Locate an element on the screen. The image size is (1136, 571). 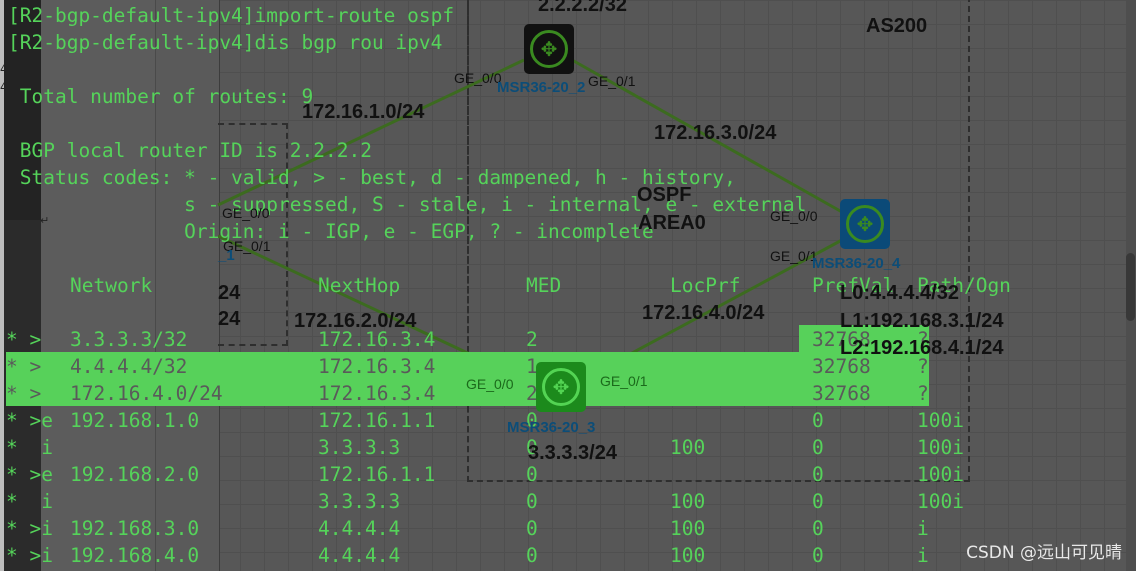
loopback-label: 2.2.2.2/32 is located at coordinates (582, 8).